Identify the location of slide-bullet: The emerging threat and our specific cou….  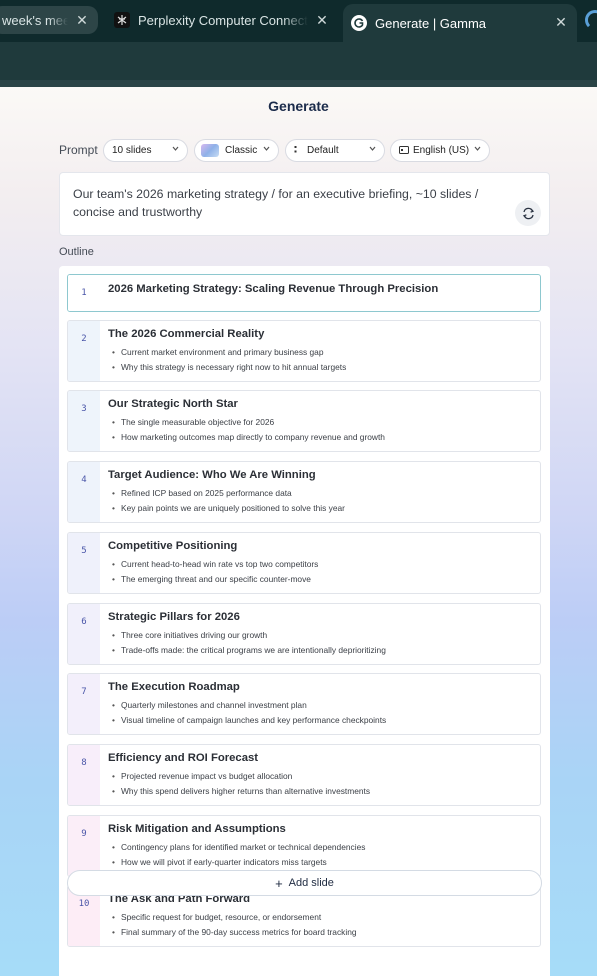
(215, 579).